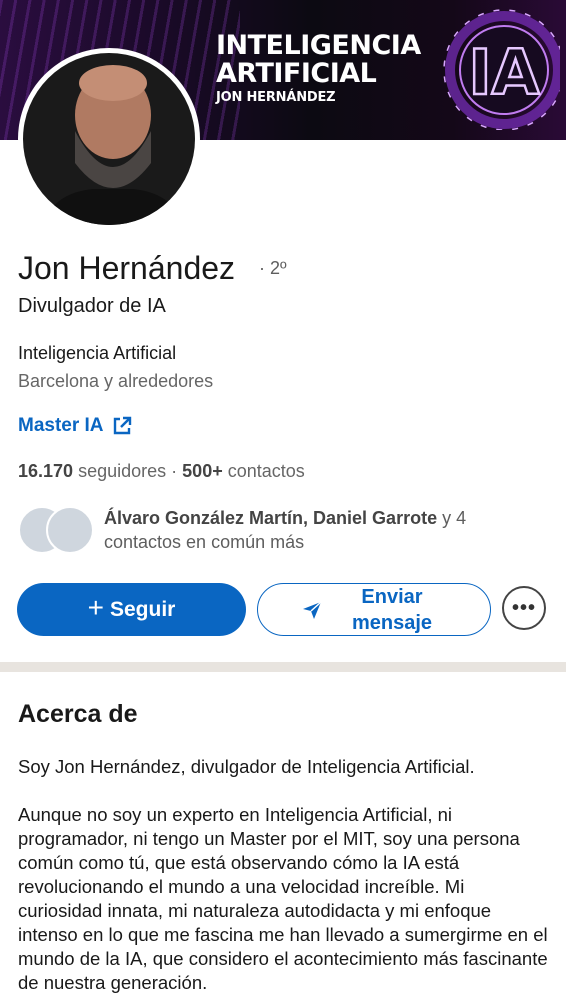 The image size is (566, 1000). Describe the element at coordinates (127, 268) in the screenshot. I see `profile-name: Jon Hernández` at that location.